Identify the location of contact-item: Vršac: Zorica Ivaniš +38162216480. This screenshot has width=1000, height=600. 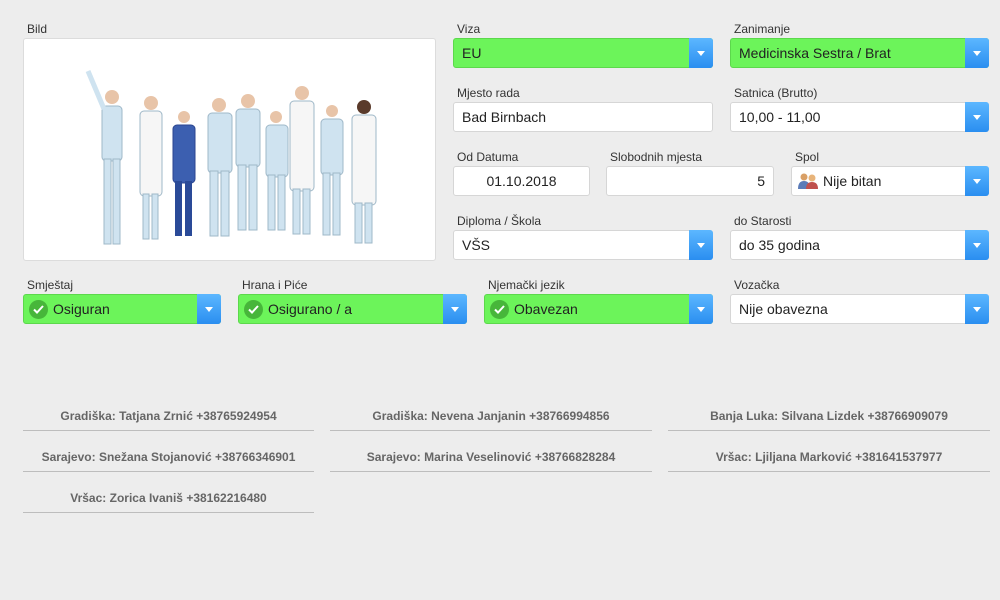
(168, 502).